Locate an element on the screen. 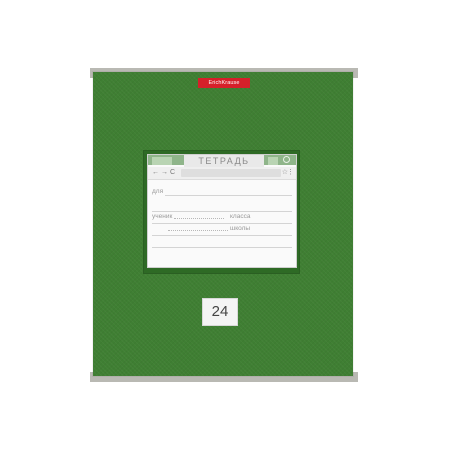  field-label-for: для is located at coordinates (159, 192).